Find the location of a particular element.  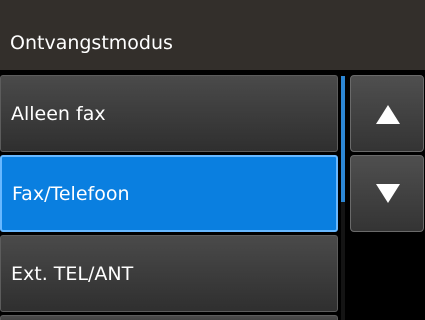

triangle-down-icon is located at coordinates (388, 193).